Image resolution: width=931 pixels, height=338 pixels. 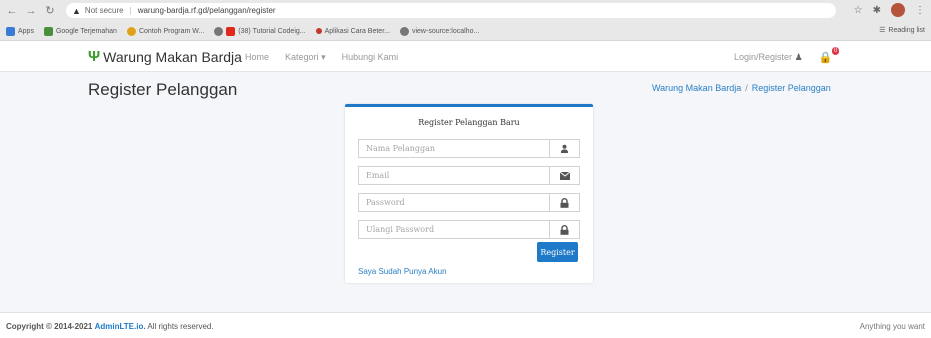 I want to click on nav-kategori-label: Kategori, so click(x=302, y=57).